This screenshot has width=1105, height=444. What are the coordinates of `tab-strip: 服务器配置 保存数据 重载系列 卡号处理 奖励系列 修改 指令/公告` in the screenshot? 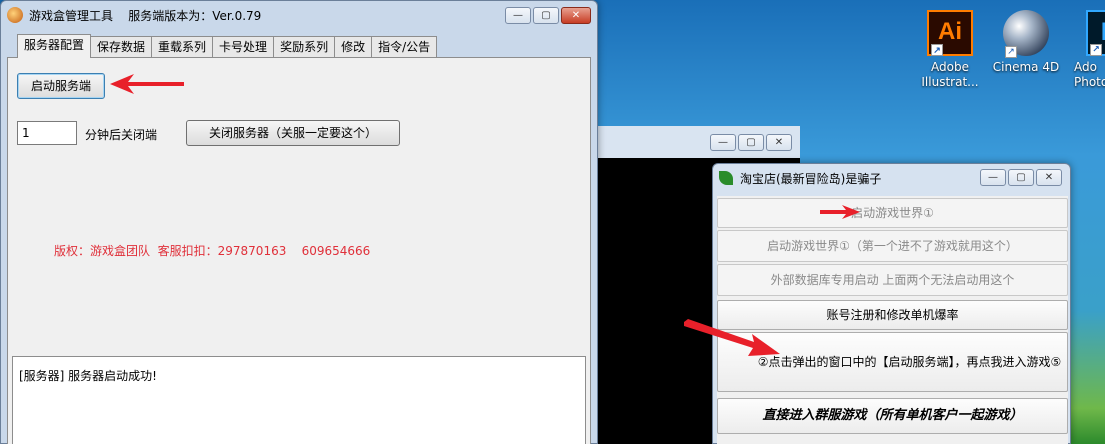 It's located at (227, 46).